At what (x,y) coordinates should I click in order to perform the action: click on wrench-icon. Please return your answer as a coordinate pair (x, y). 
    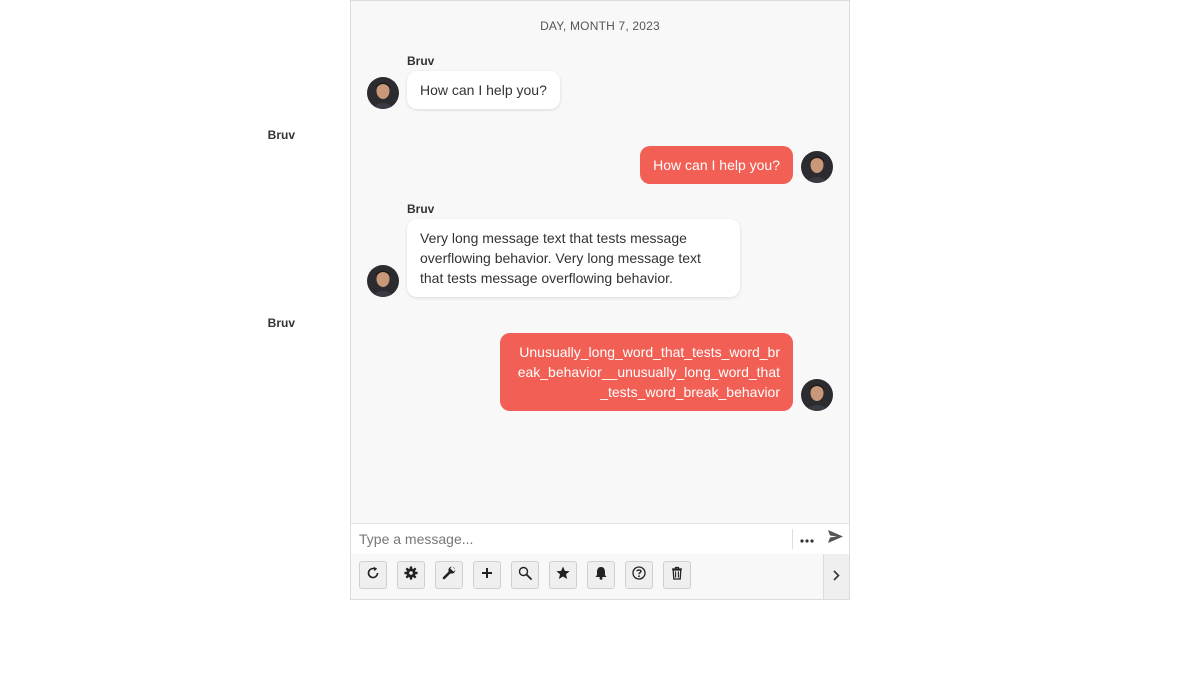
    Looking at the image, I should click on (449, 575).